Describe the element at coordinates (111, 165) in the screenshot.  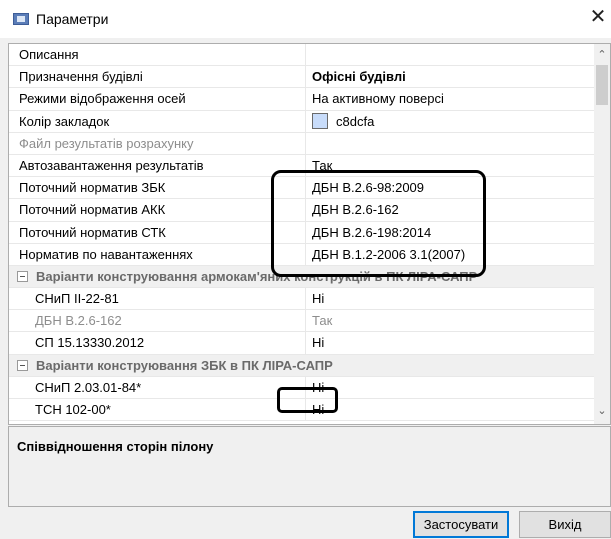
I see `property-name-text: Автозавантаження результатів` at that location.